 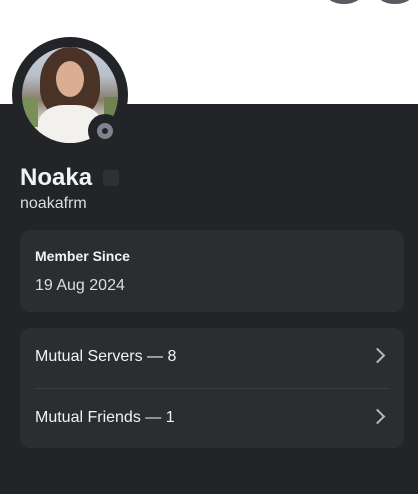 What do you see at coordinates (53, 203) in the screenshot?
I see `username: noakafrm` at bounding box center [53, 203].